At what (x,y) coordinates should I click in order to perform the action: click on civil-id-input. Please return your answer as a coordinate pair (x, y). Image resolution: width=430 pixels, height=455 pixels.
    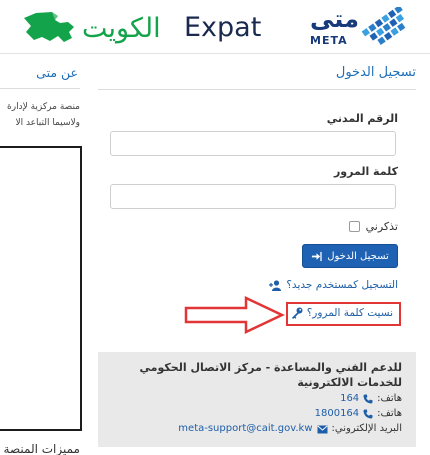
    Looking at the image, I should click on (253, 143).